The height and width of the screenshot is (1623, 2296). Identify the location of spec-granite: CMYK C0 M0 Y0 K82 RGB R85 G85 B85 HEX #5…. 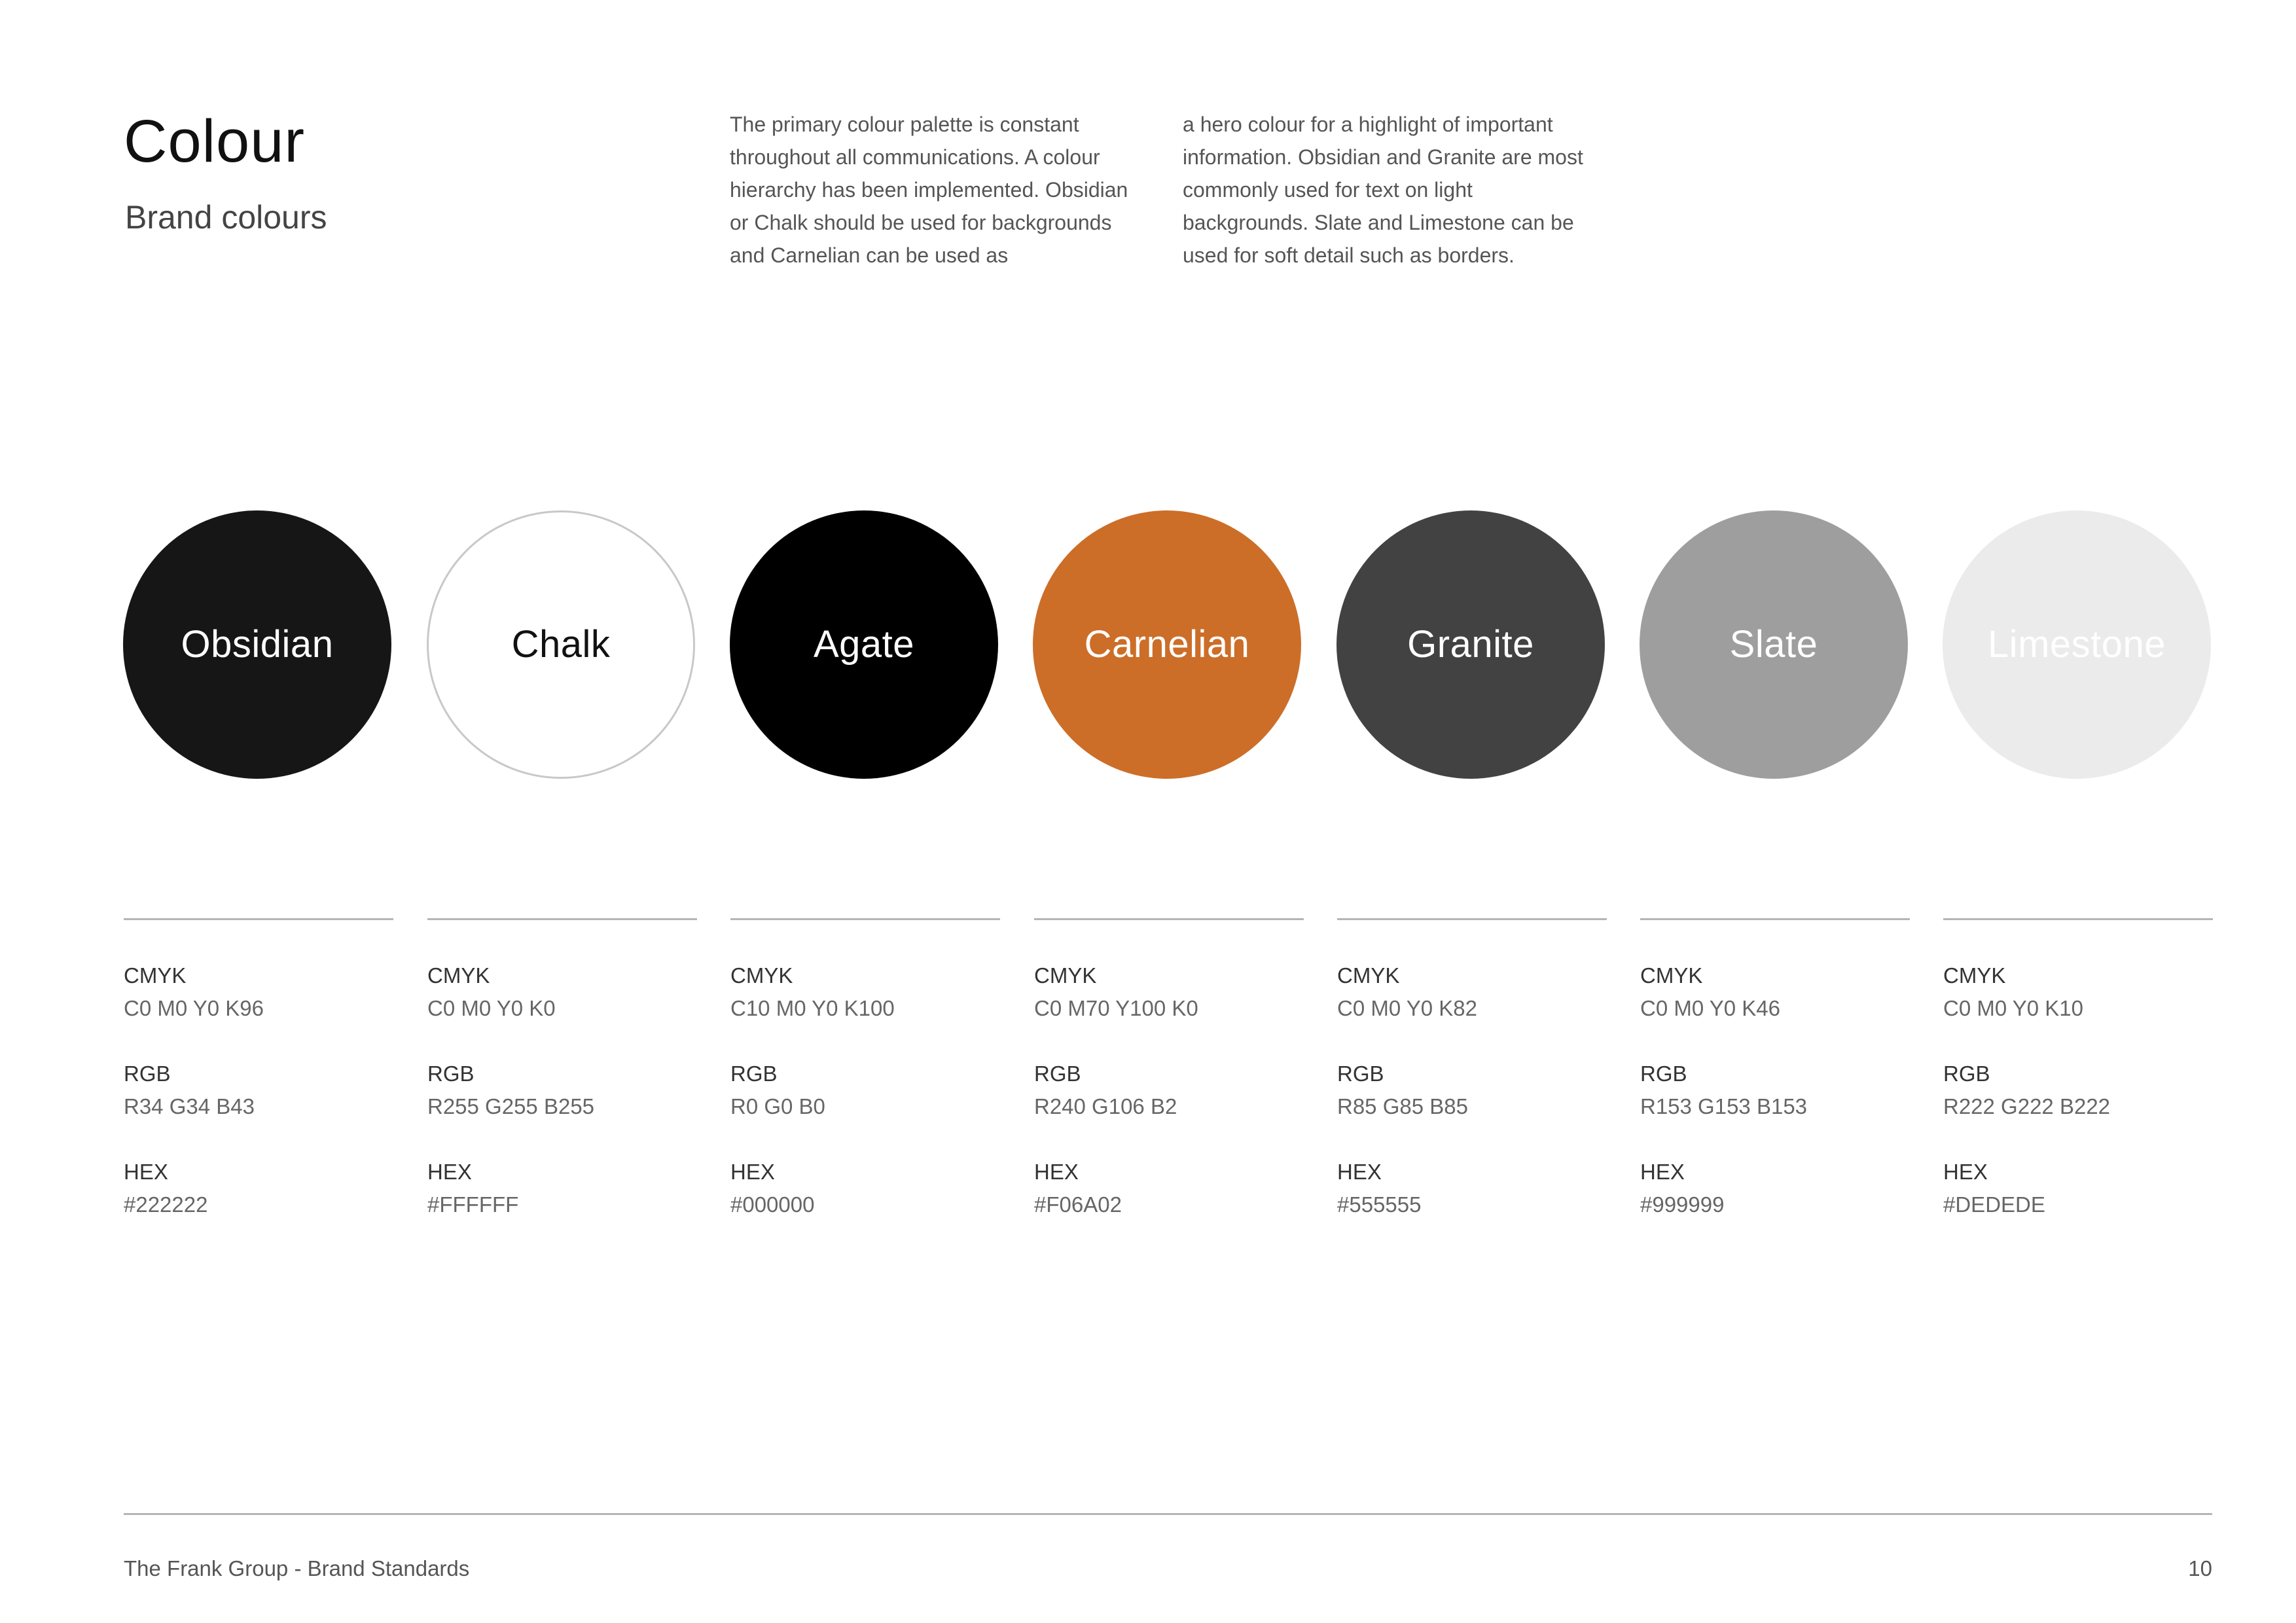
(1472, 1086).